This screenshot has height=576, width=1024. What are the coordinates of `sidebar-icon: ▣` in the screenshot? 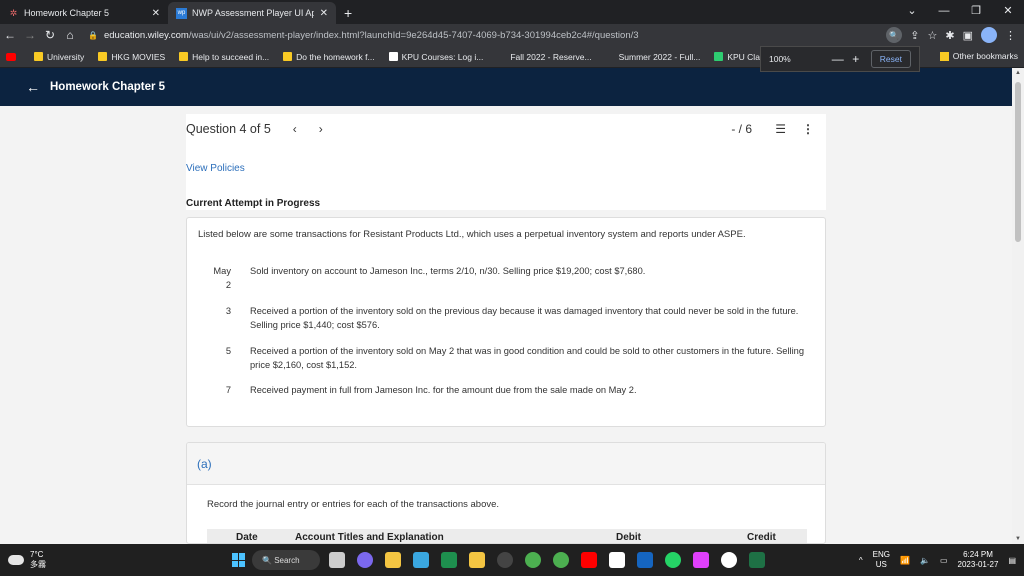 It's located at (968, 35).